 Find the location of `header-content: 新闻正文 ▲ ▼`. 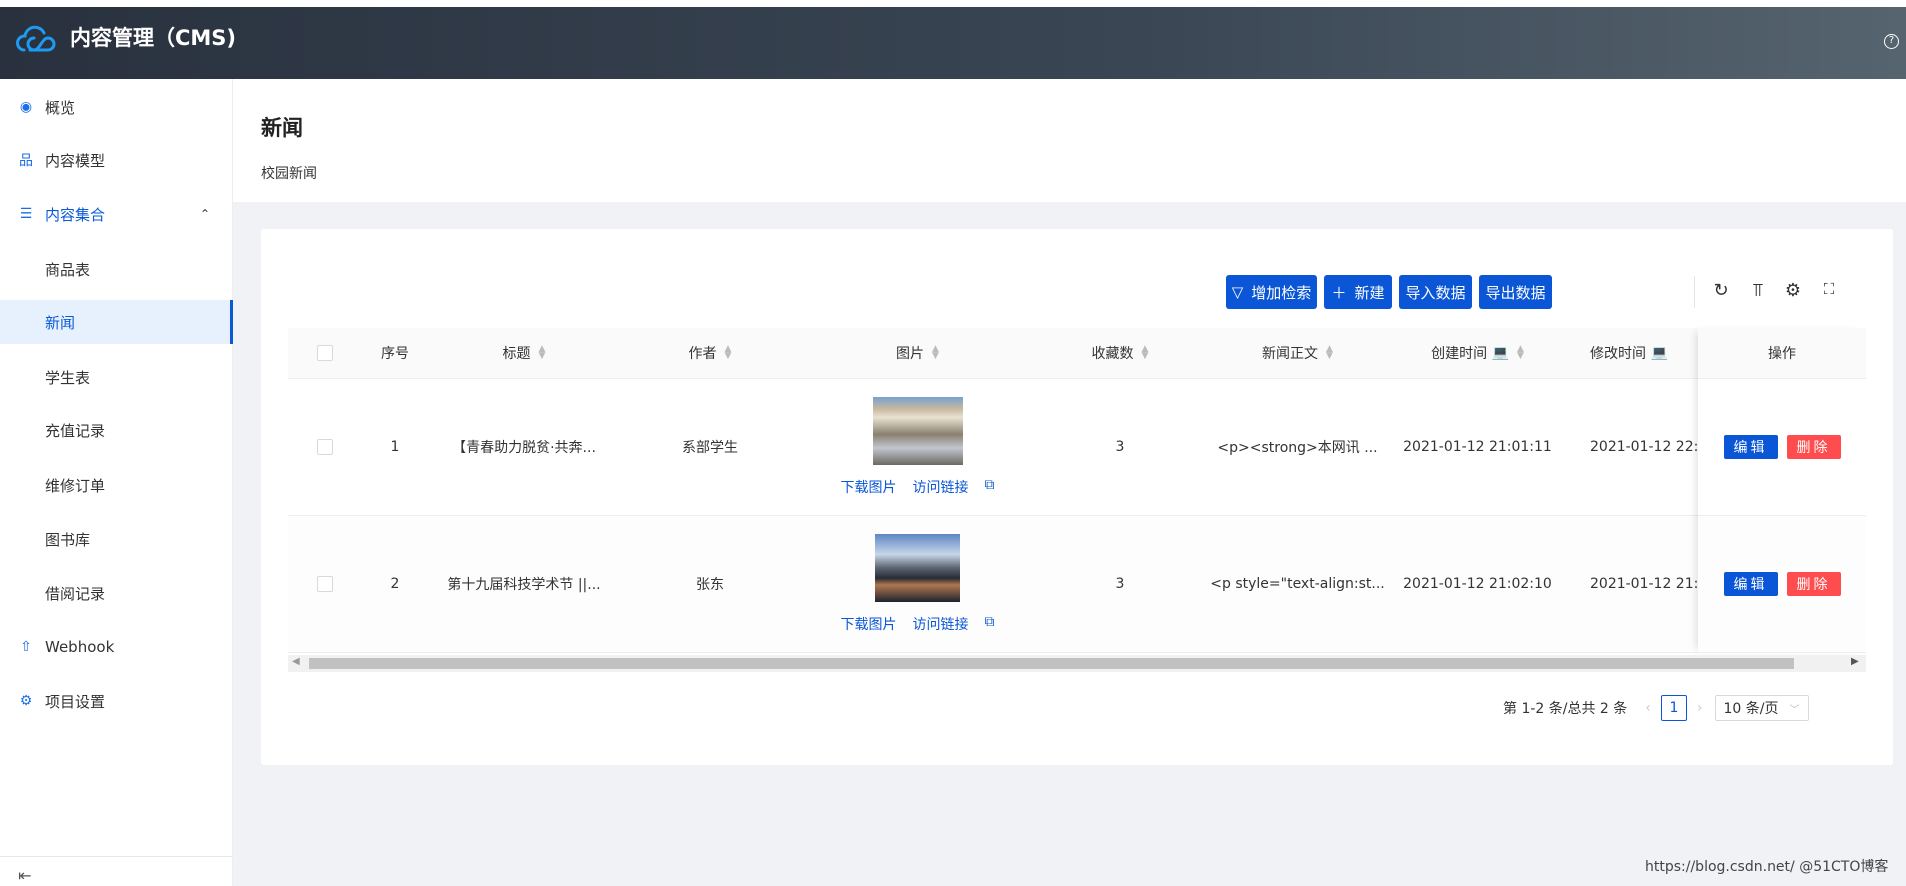

header-content: 新闻正文 ▲ ▼ is located at coordinates (1297, 353).